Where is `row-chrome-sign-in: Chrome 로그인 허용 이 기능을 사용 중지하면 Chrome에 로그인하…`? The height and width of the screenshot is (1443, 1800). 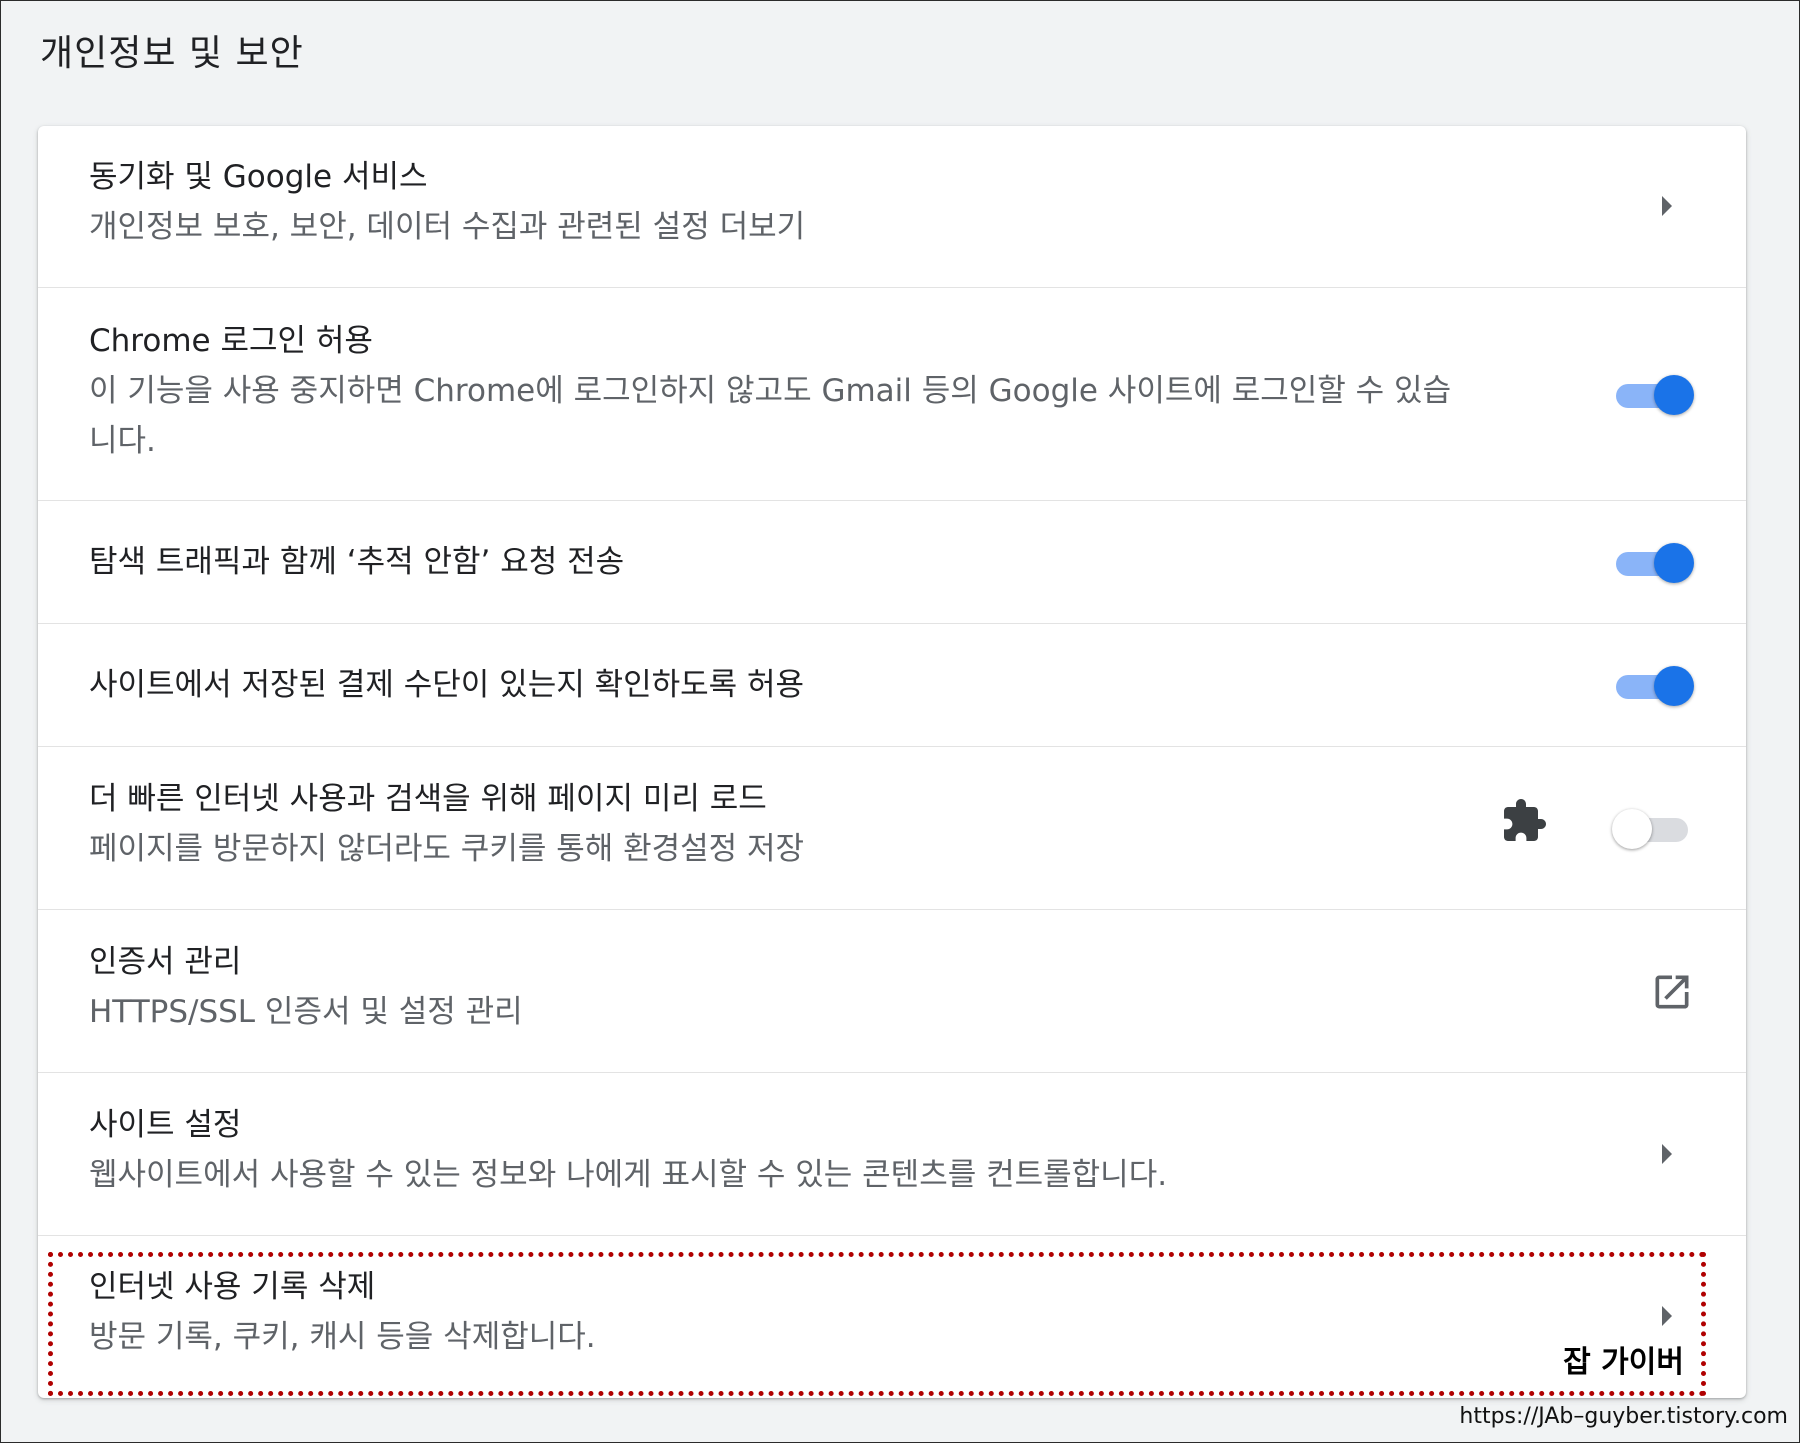 row-chrome-sign-in: Chrome 로그인 허용 이 기능을 사용 중지하면 Chrome에 로그인하… is located at coordinates (892, 393).